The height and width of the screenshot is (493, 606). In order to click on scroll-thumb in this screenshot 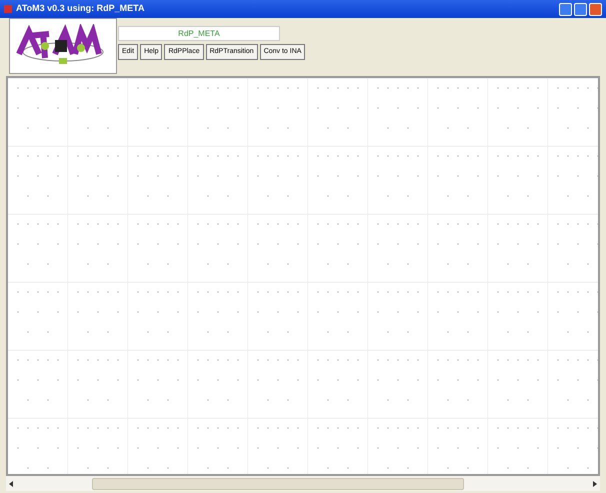, I will do `click(278, 484)`.